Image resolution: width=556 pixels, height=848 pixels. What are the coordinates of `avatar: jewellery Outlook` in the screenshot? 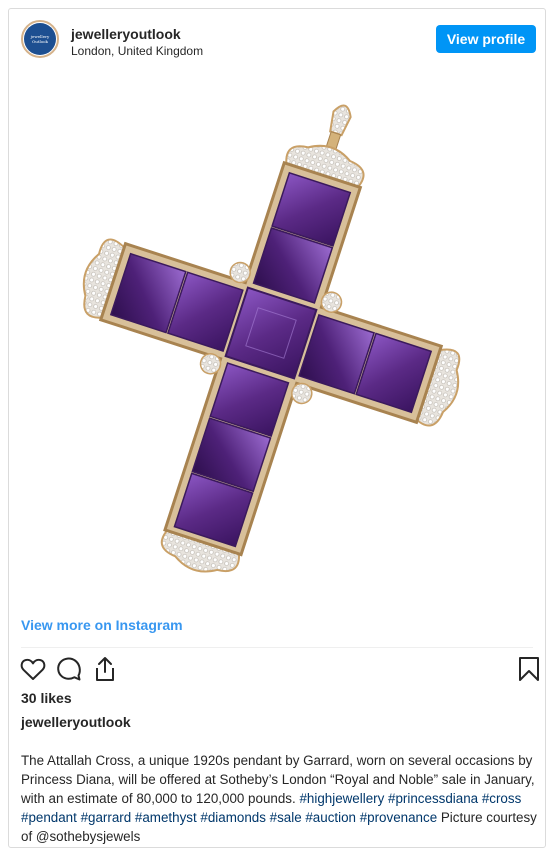 It's located at (40, 39).